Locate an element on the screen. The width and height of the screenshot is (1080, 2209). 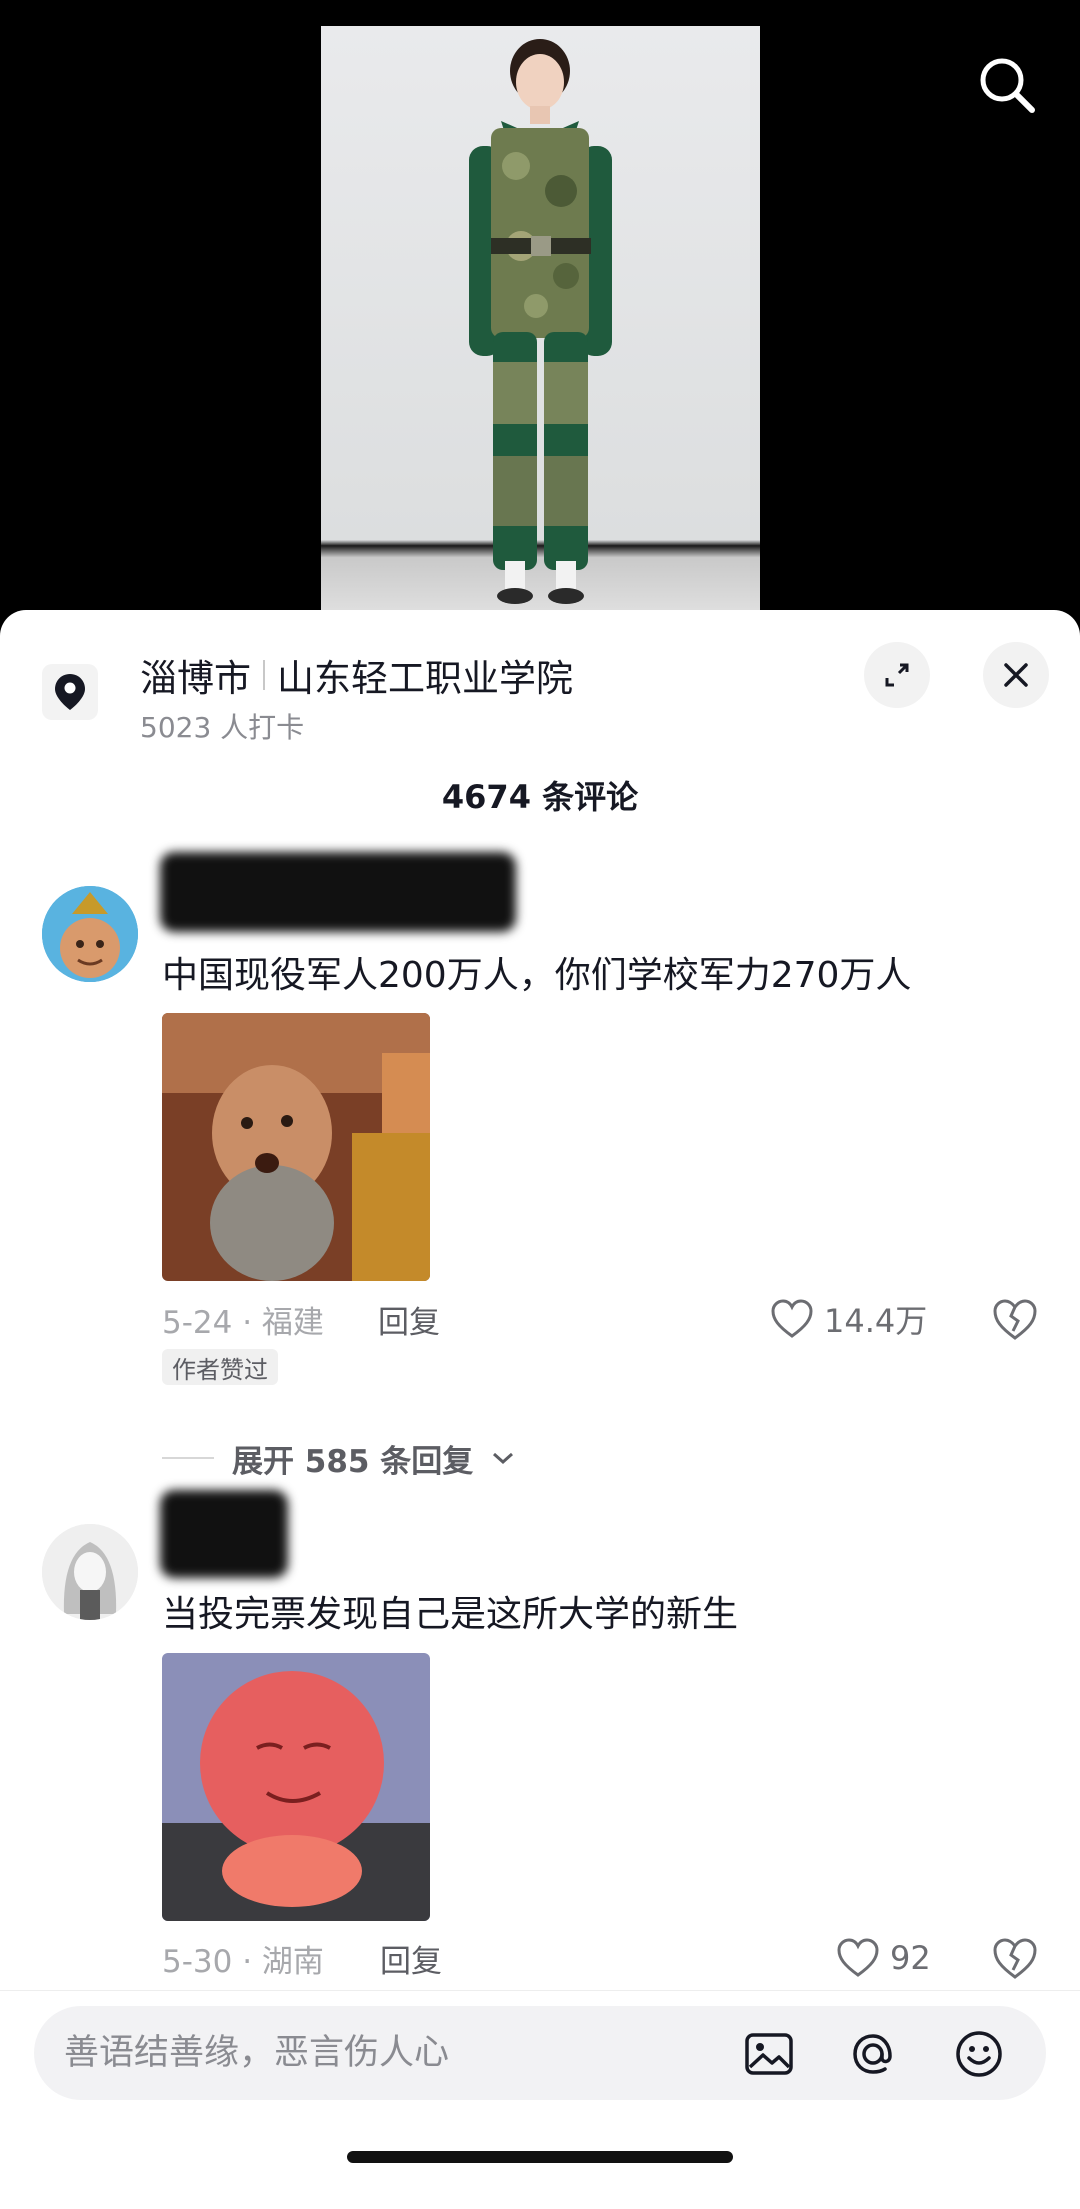
search-icon is located at coordinates (1007, 85).